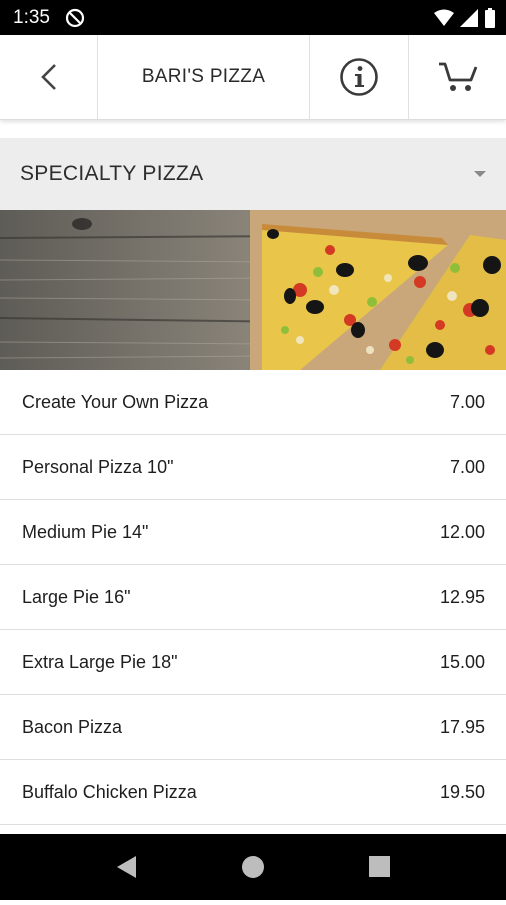  I want to click on status-bar: 1:35, so click(253, 17).